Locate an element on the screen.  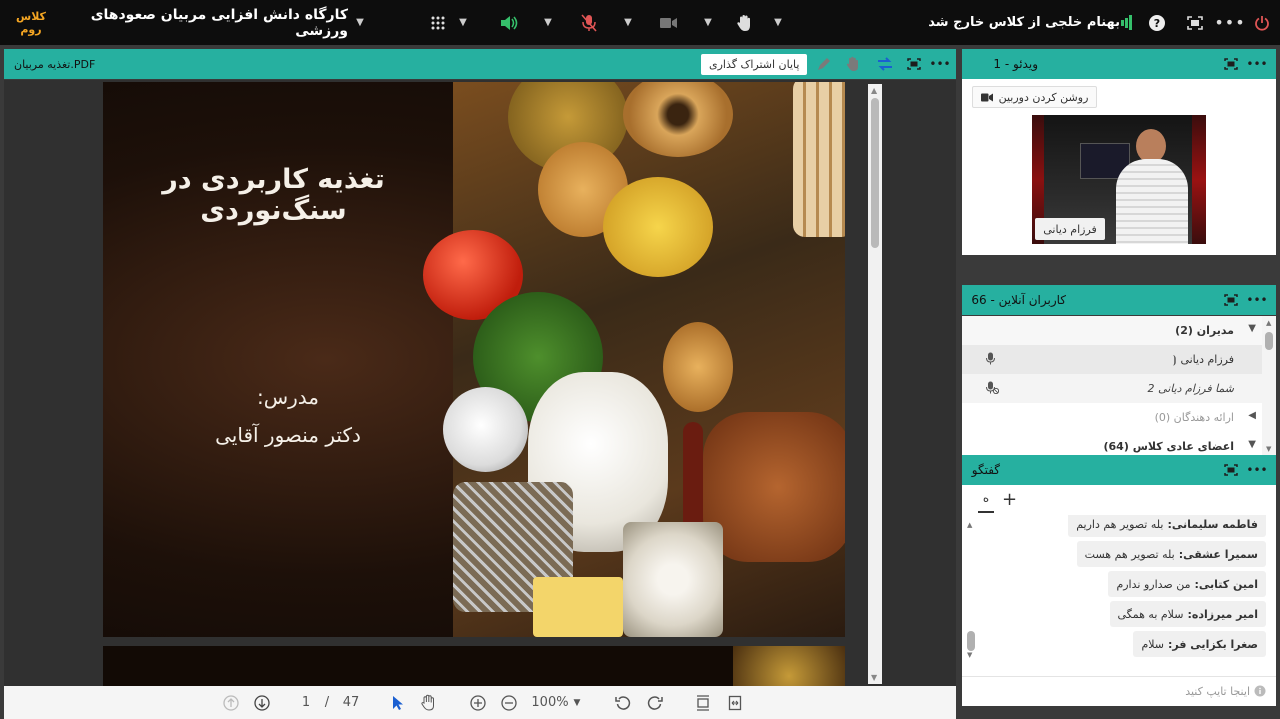
power-icon is located at coordinates (1262, 22).